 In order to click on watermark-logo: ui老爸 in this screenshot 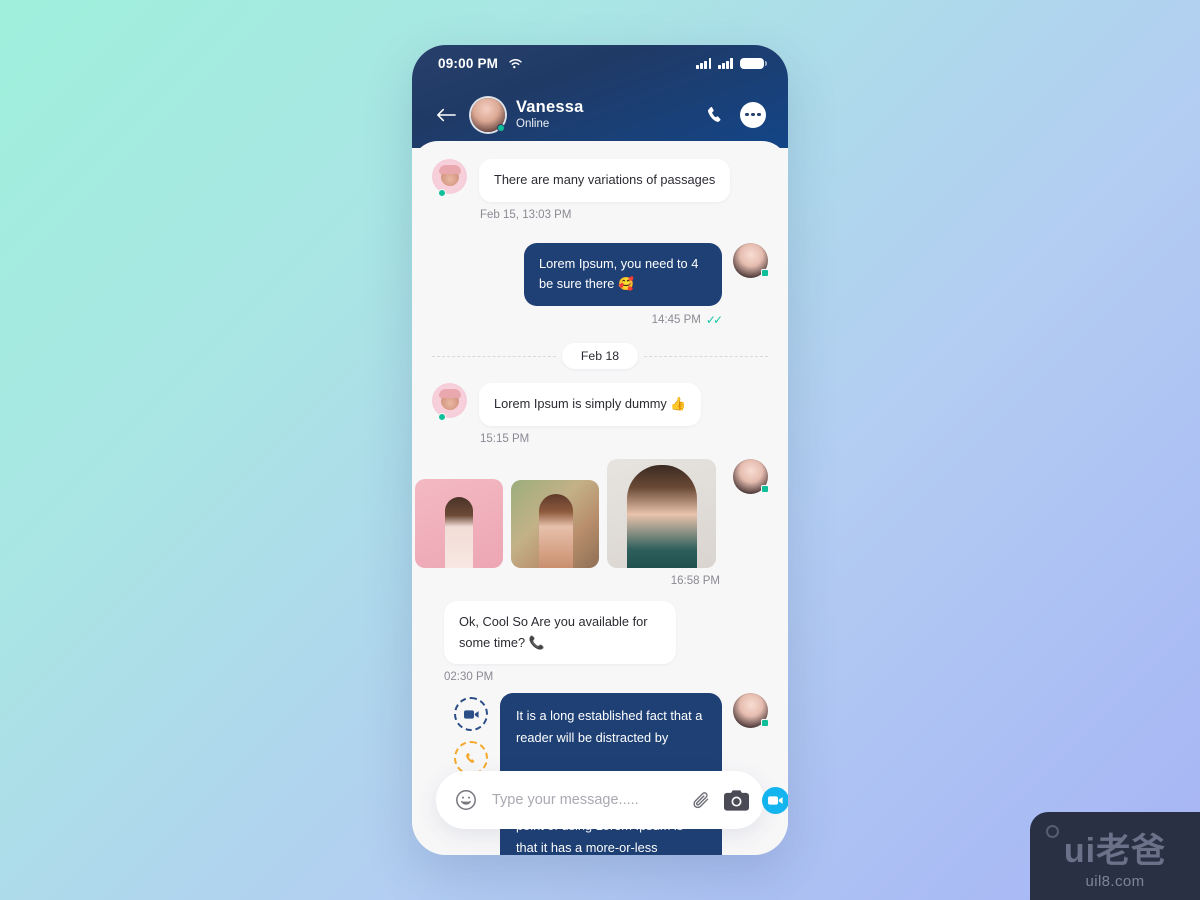, I will do `click(1115, 851)`.